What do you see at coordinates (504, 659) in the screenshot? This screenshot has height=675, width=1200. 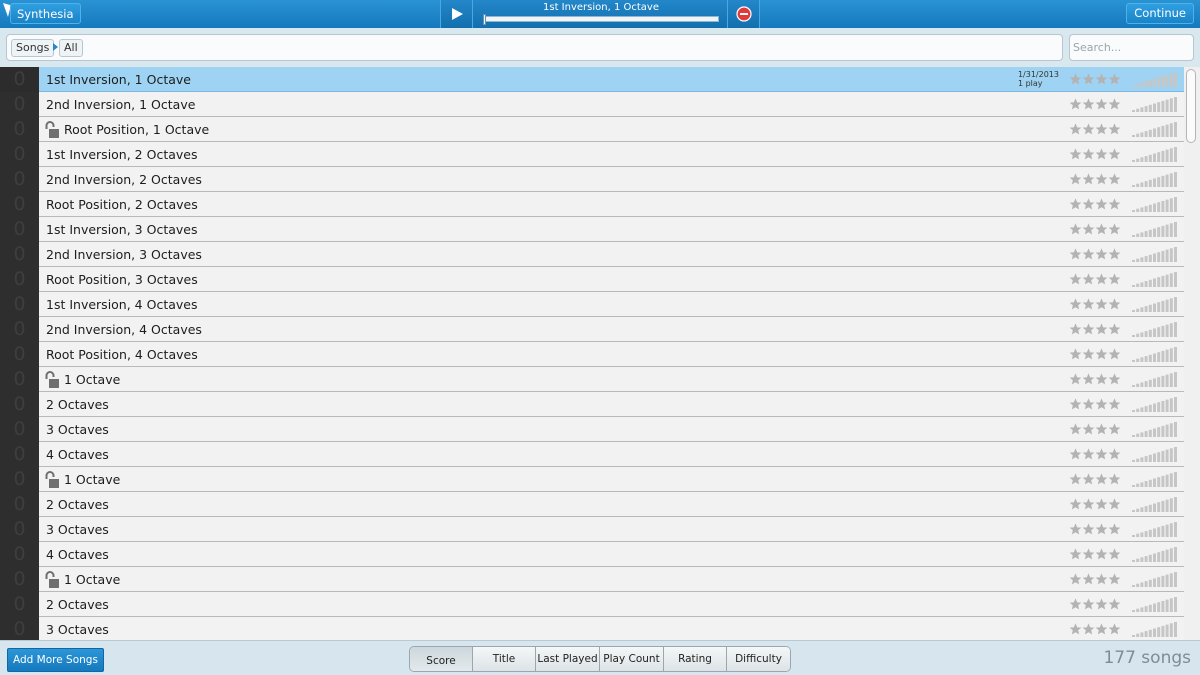 I see `sort-tab-title: Title` at bounding box center [504, 659].